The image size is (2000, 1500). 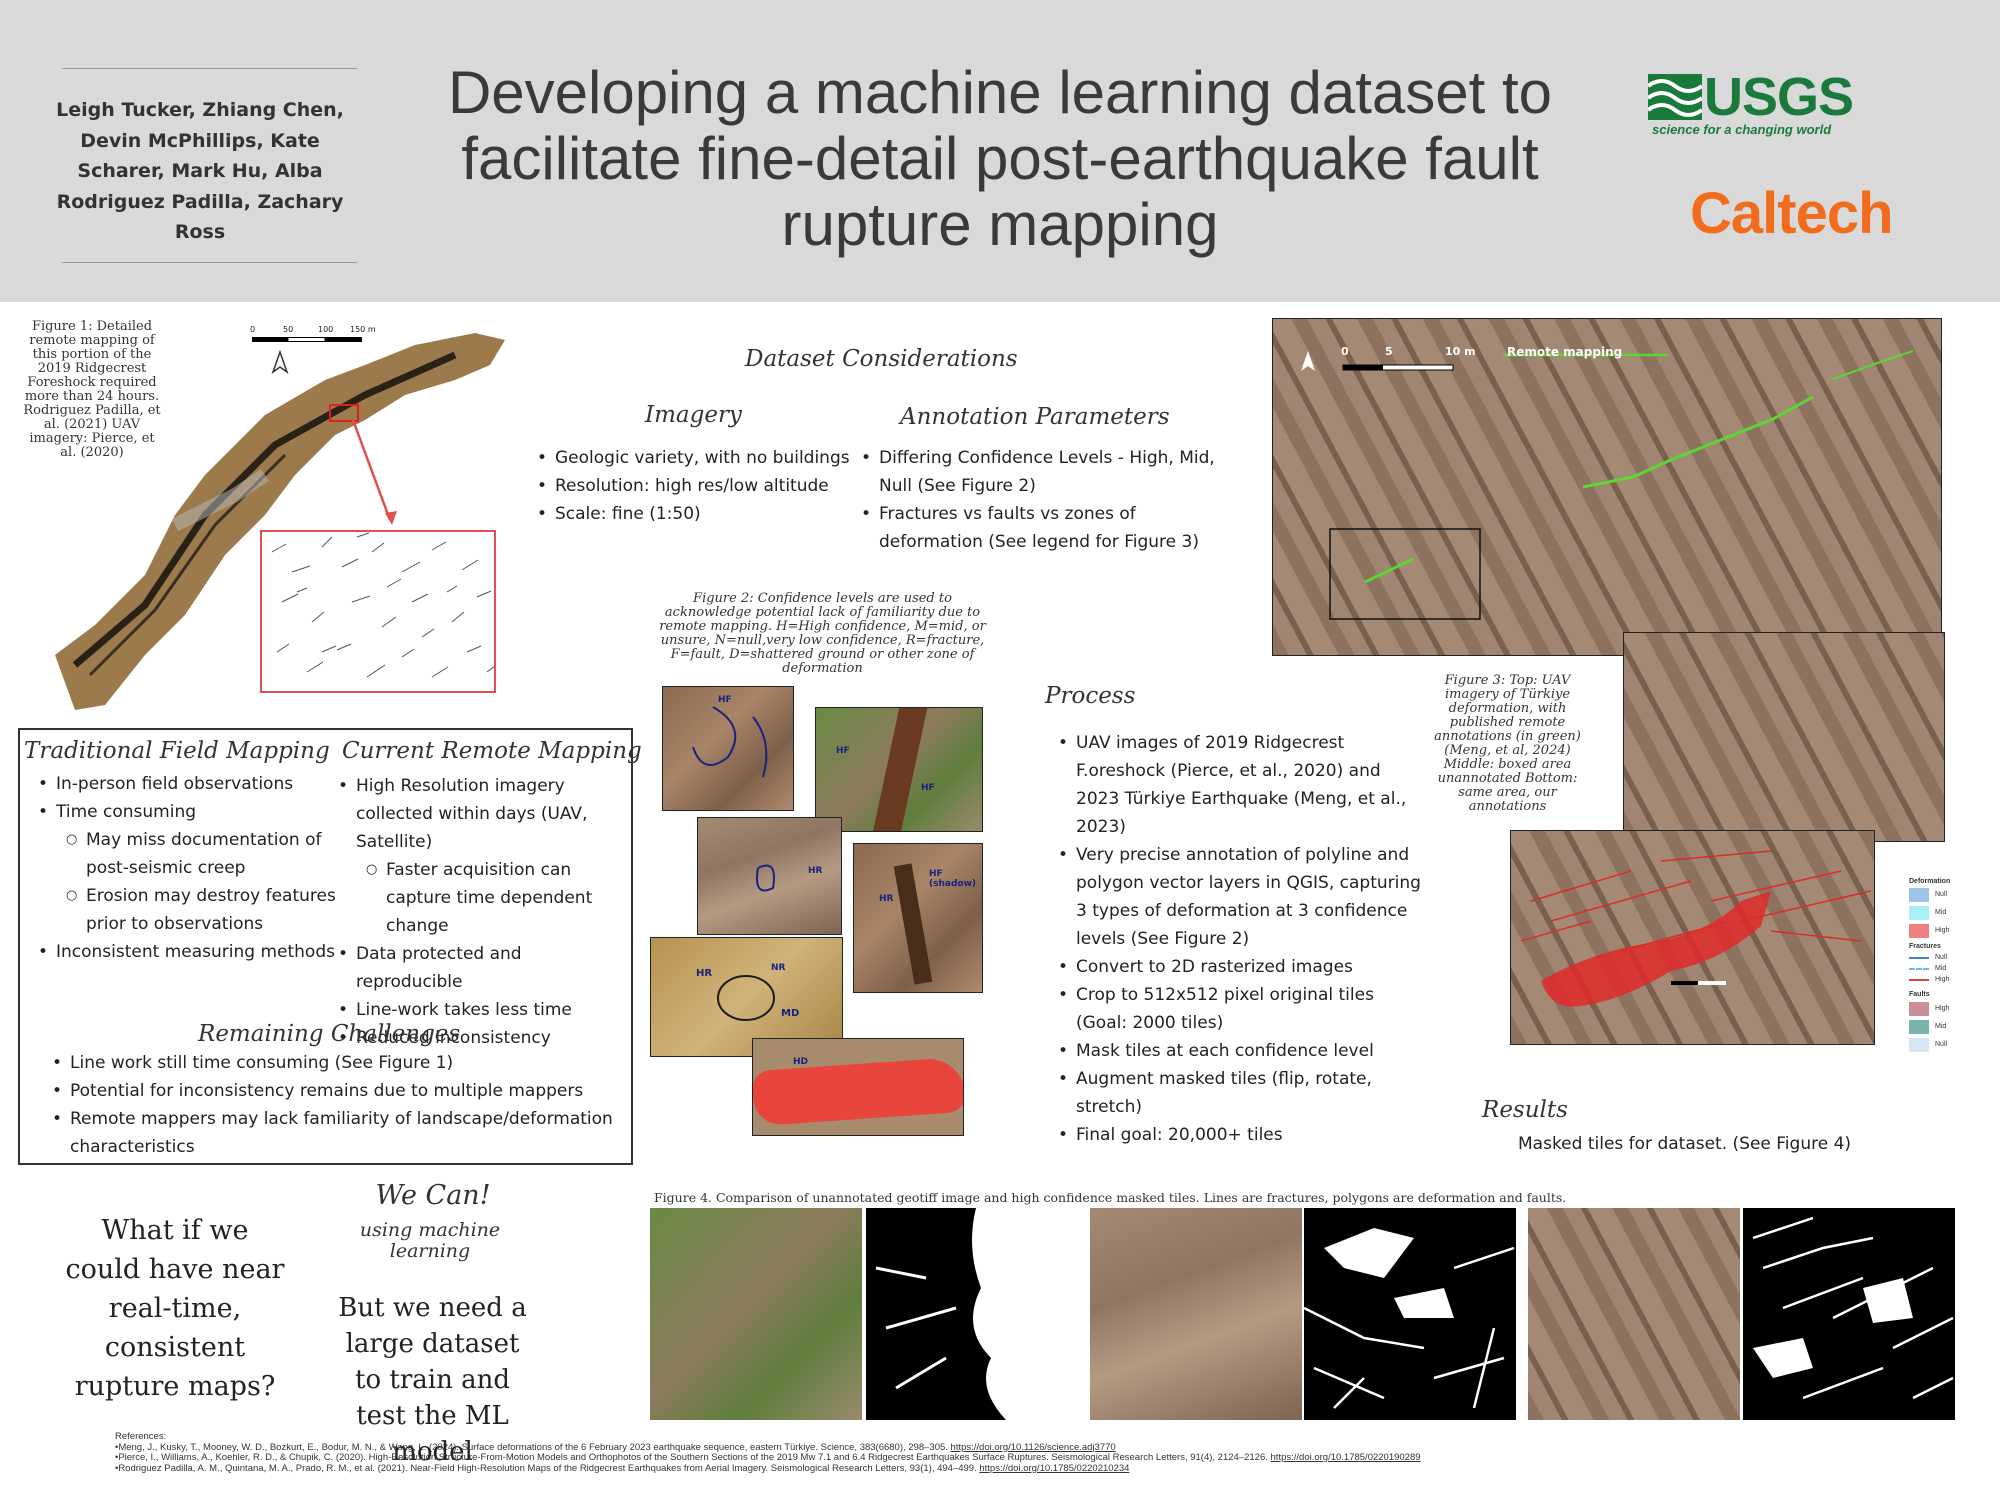 I want to click on list-item: Geologic variety, with no buildings, so click(x=702, y=458).